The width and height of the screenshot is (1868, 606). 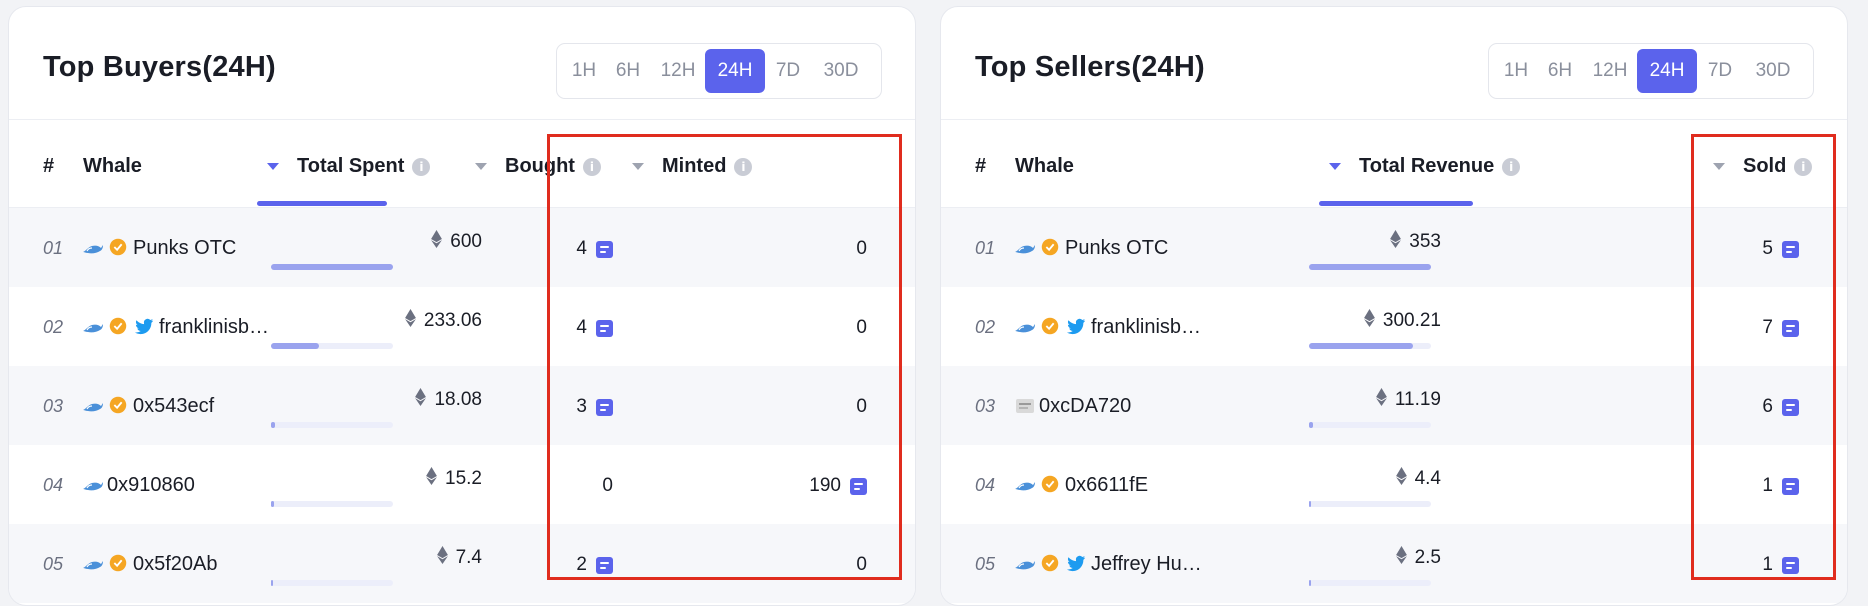 I want to click on whale-icon, so click(x=93, y=406).